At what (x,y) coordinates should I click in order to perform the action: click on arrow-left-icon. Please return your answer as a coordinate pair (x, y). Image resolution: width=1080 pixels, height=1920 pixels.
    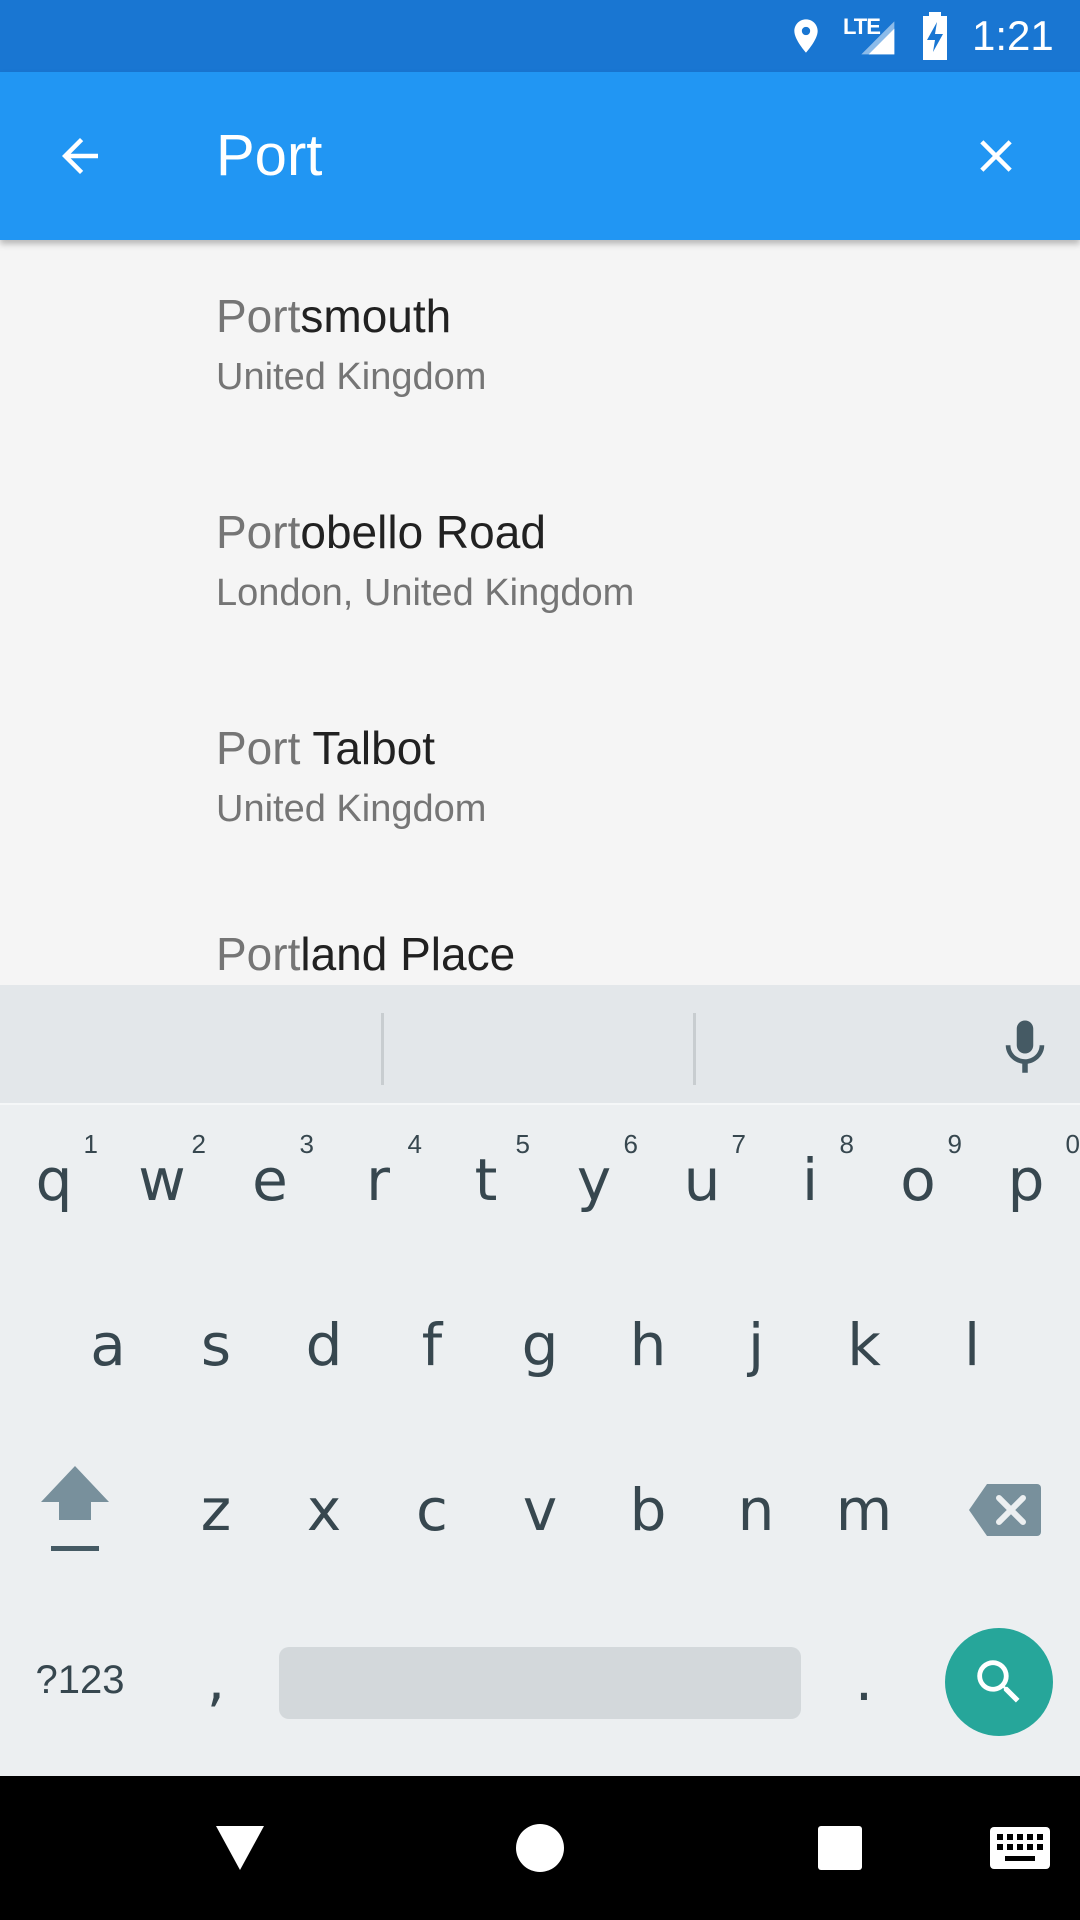
    Looking at the image, I should click on (80, 156).